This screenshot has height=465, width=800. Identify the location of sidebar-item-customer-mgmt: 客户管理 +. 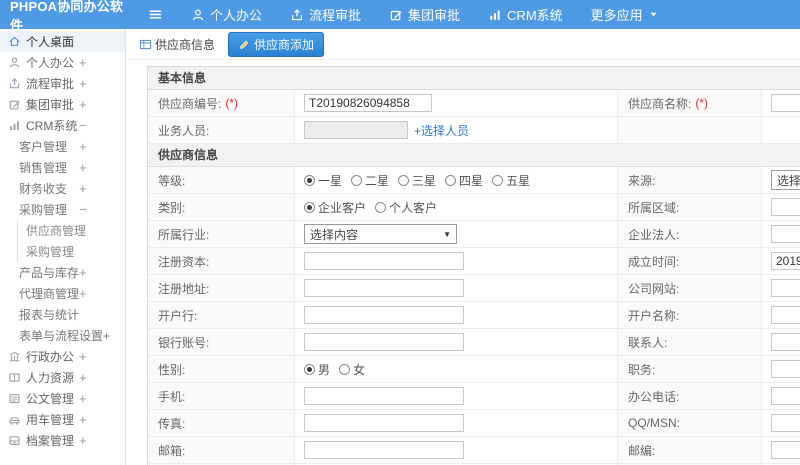
(62, 146).